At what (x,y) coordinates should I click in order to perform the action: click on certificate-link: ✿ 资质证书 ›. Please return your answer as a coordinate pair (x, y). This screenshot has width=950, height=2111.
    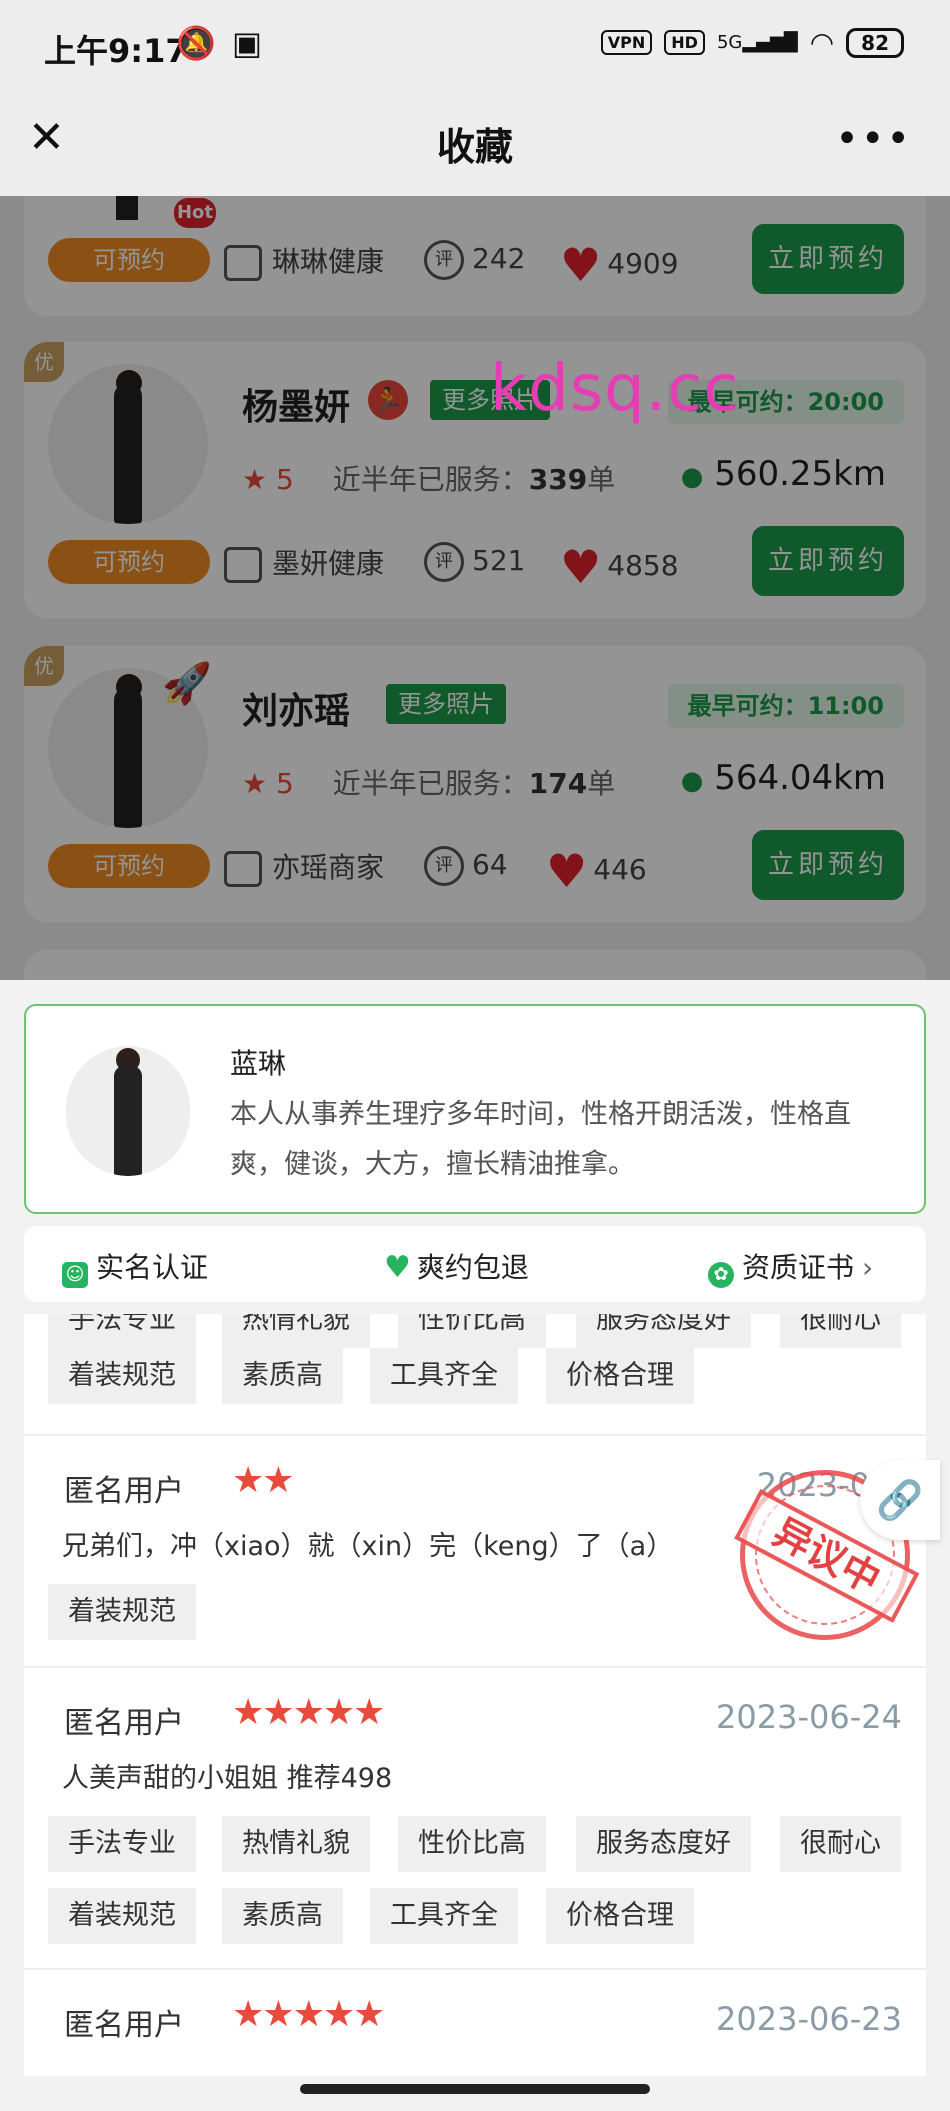
    Looking at the image, I should click on (790, 1267).